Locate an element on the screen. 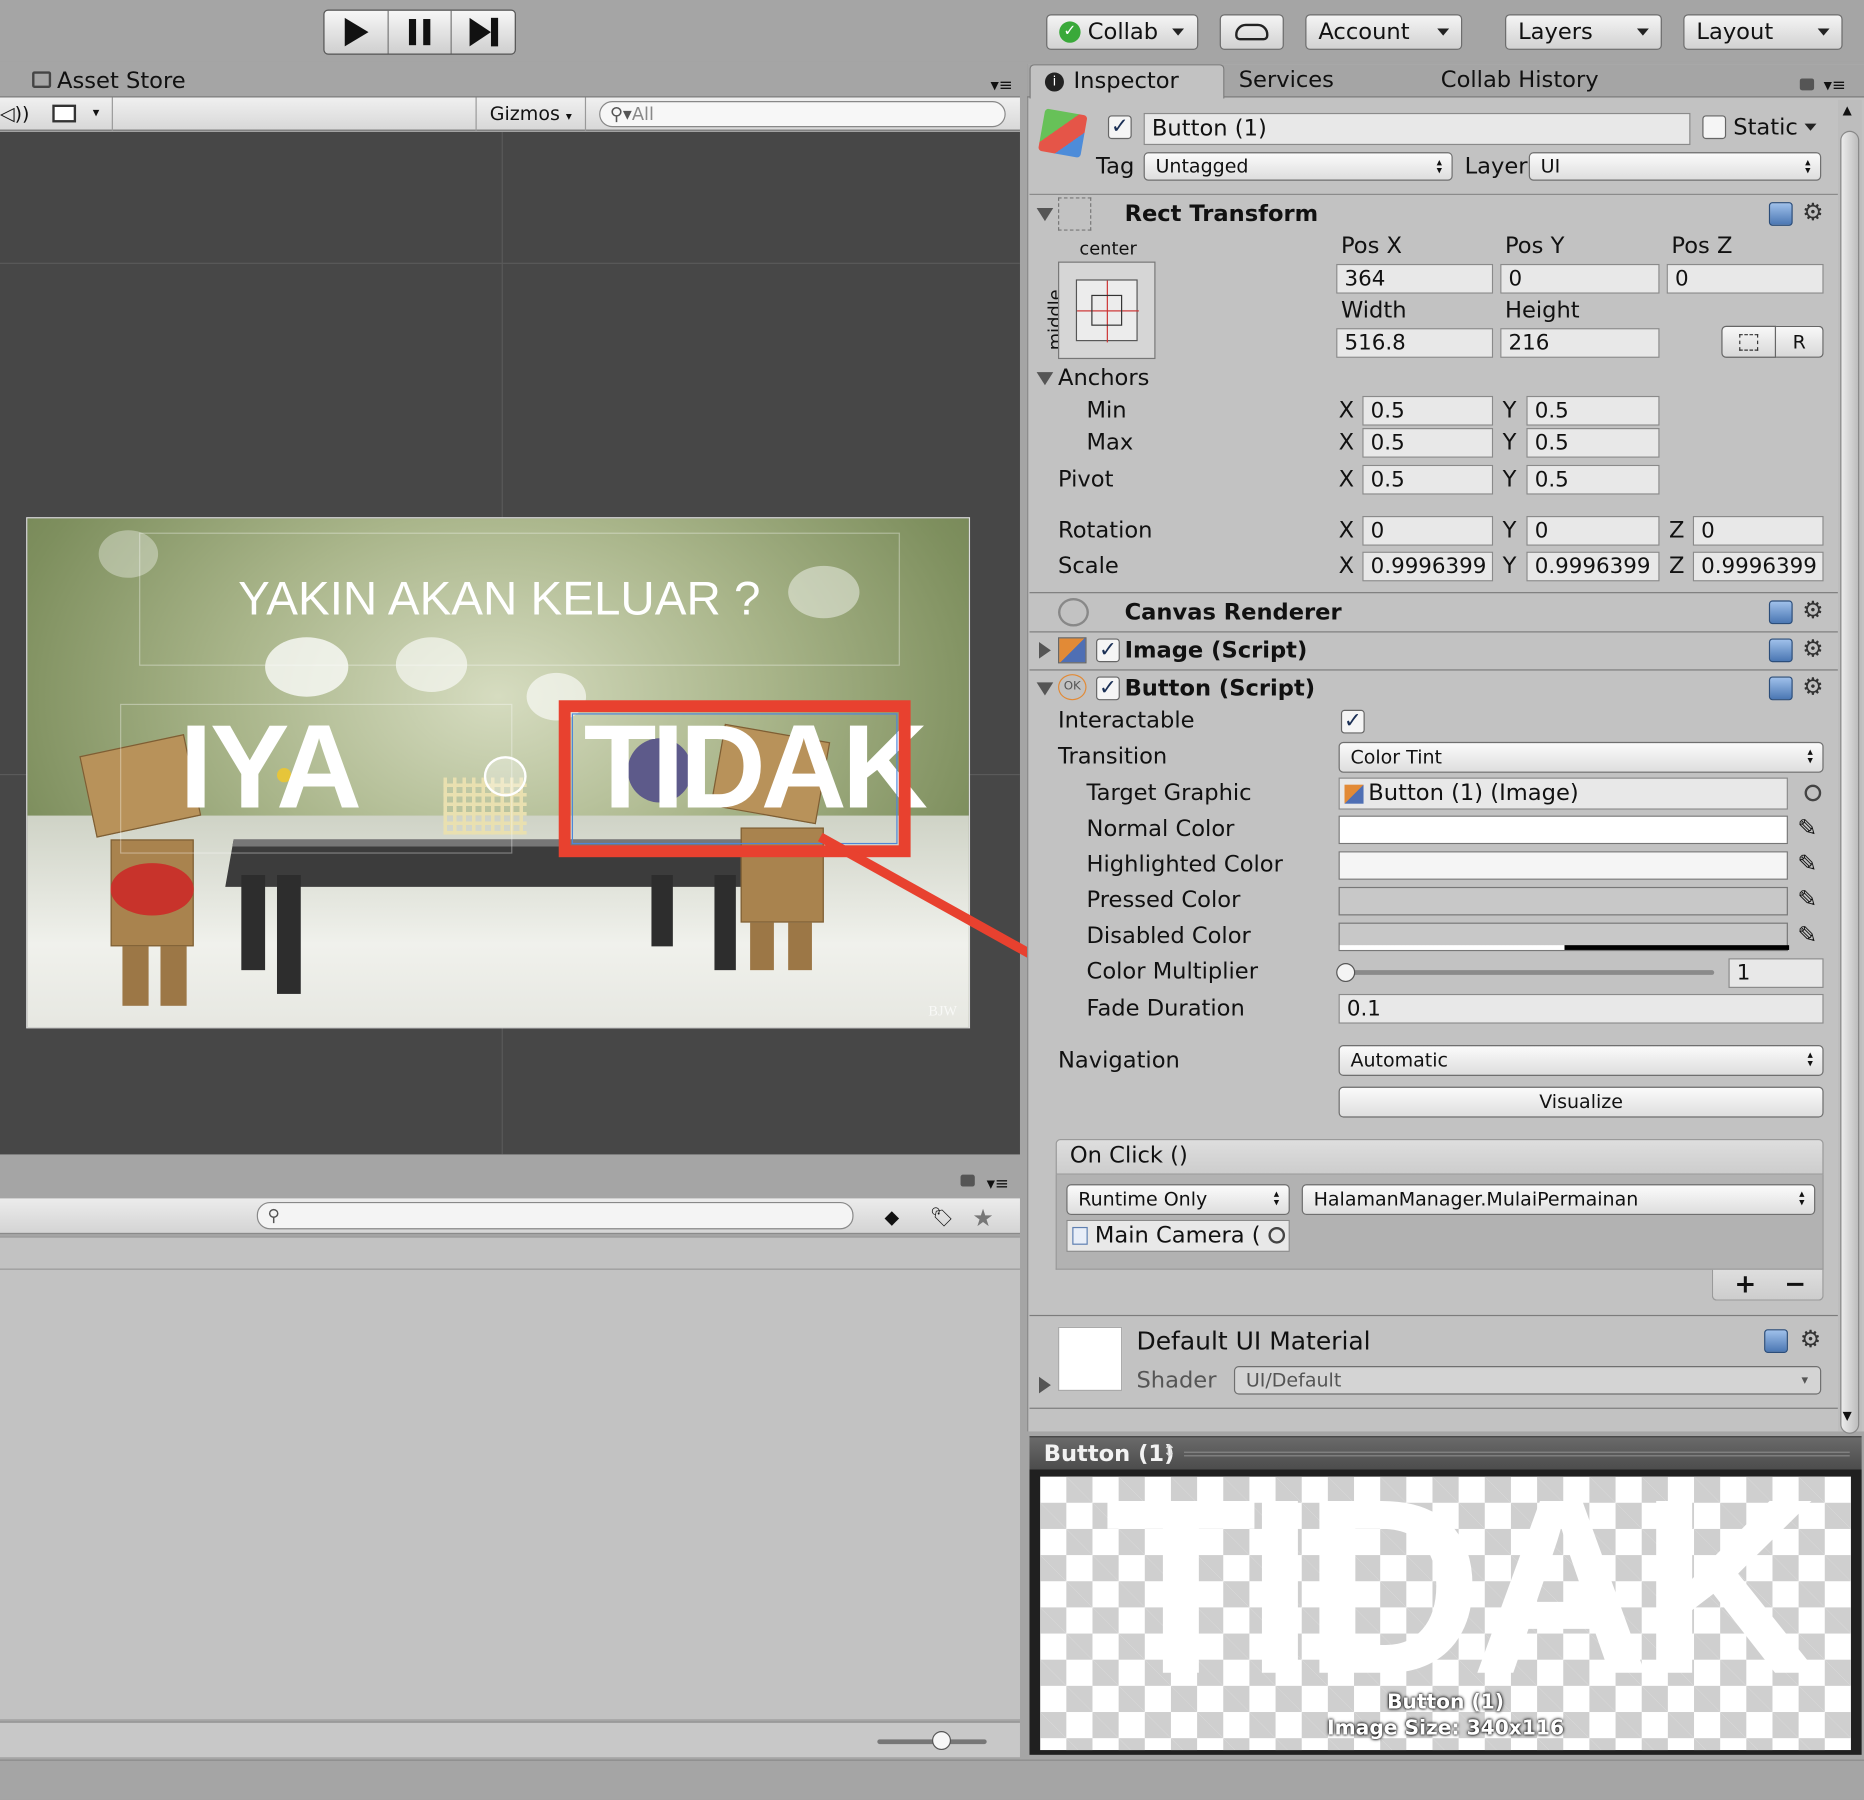  tab-services: Services is located at coordinates (1286, 80).